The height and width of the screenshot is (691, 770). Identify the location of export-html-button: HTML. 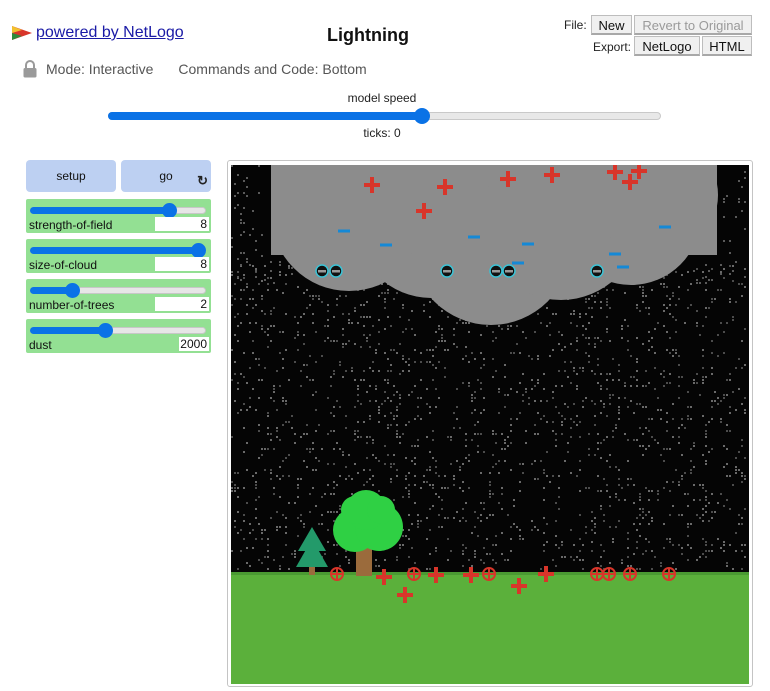
(727, 46).